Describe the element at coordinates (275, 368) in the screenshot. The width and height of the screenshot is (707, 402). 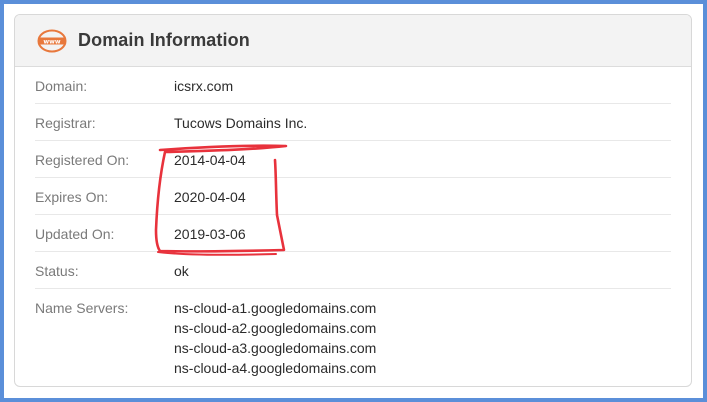
I see `name-server-item: ns-cloud-a4.googledomains.com` at that location.